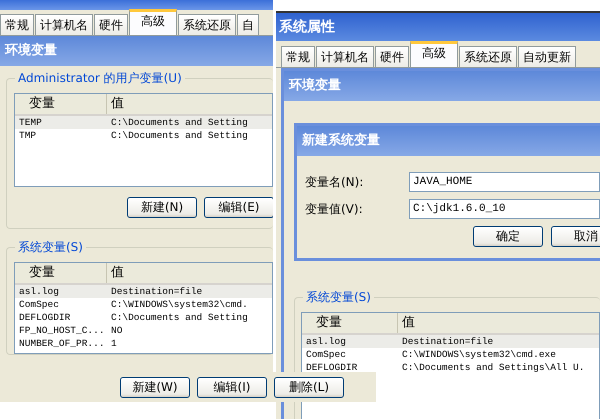 Image resolution: width=600 pixels, height=419 pixels. Describe the element at coordinates (143, 343) in the screenshot. I see `list-row: NUMBER_OF_PR... 1` at that location.